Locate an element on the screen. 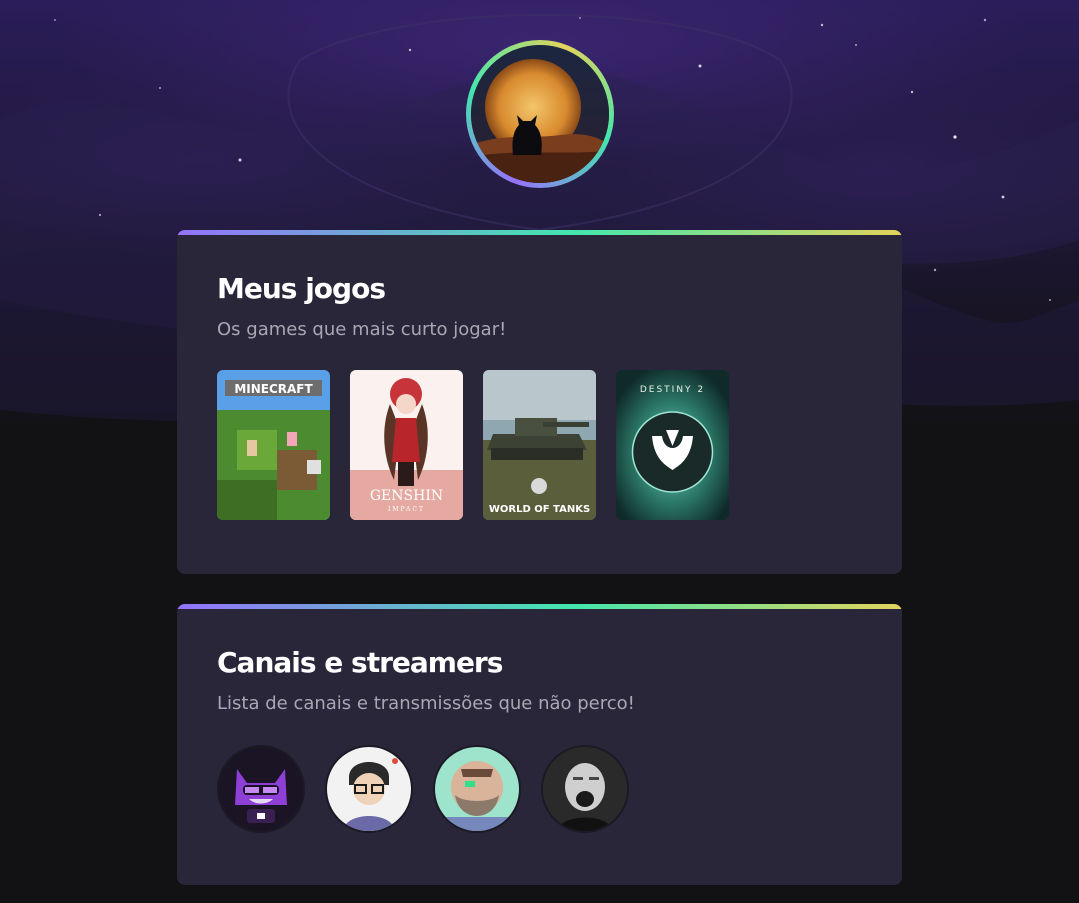  cat-silhouette-moon-avatar-icon is located at coordinates (540, 114).